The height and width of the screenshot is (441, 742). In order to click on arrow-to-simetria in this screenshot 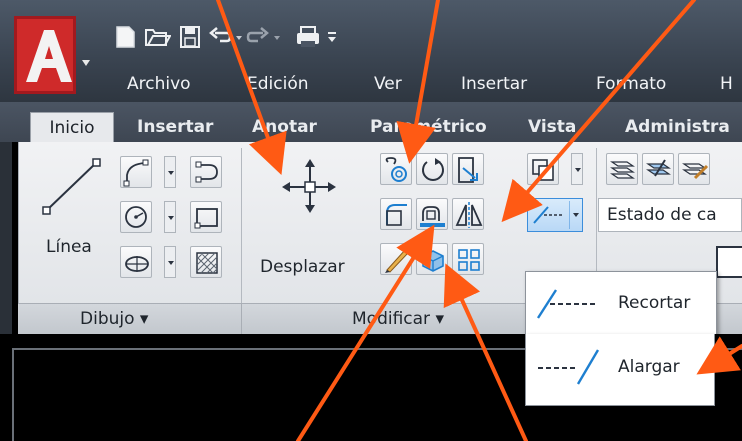, I will do `click(598, 111)`.